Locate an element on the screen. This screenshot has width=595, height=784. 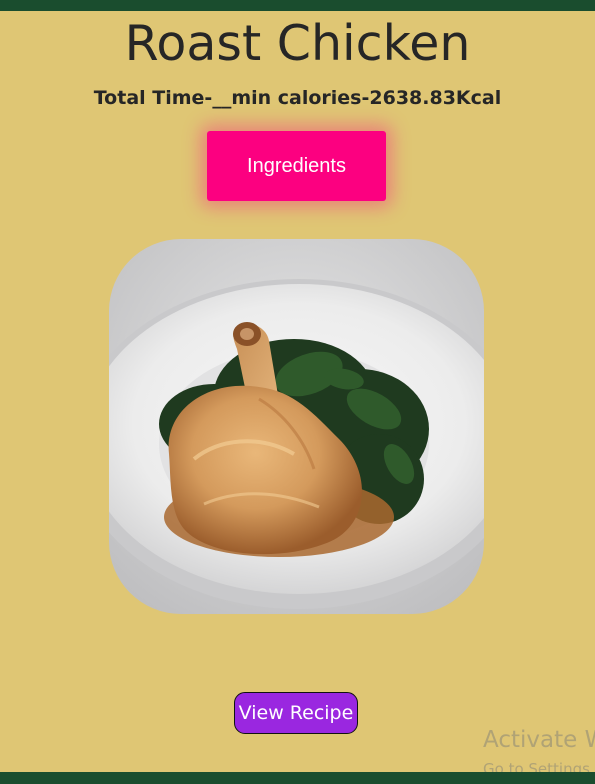
ingredients-button: Ingredients is located at coordinates (296, 166).